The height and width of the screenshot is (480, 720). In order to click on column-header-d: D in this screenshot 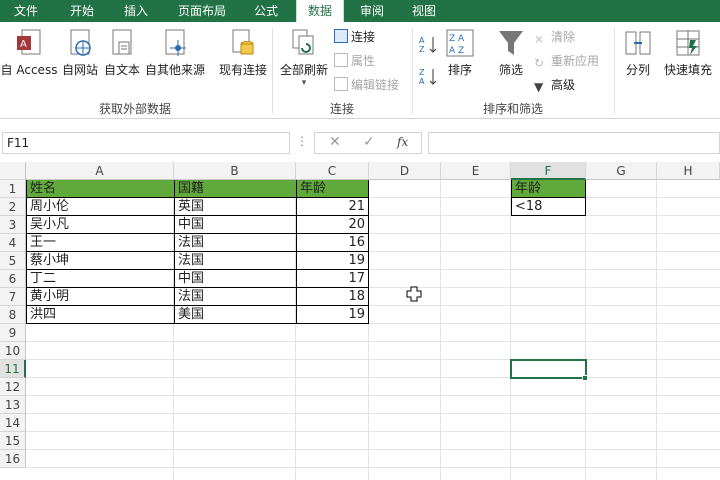, I will do `click(405, 171)`.